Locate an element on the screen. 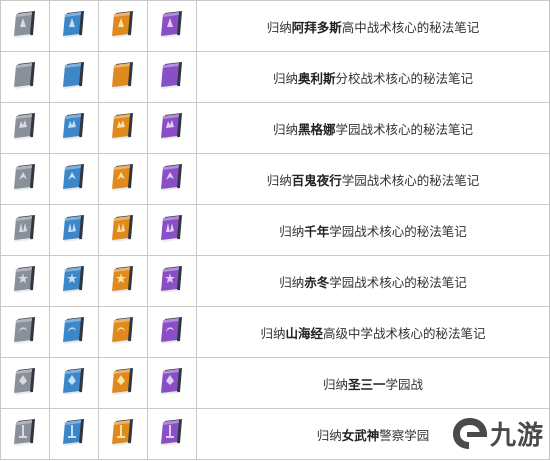 This screenshot has width=550, height=461. school-name: 赤冬 is located at coordinates (317, 282).